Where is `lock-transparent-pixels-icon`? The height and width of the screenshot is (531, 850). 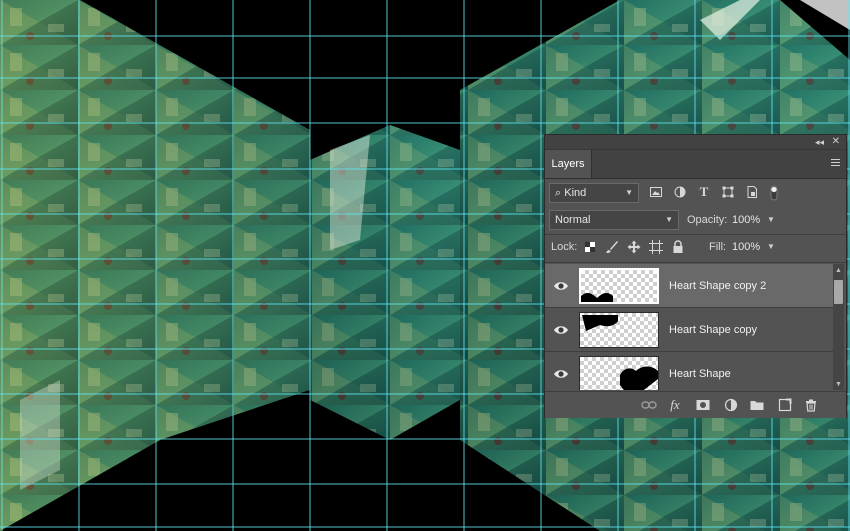
lock-transparent-pixels-icon is located at coordinates (590, 247).